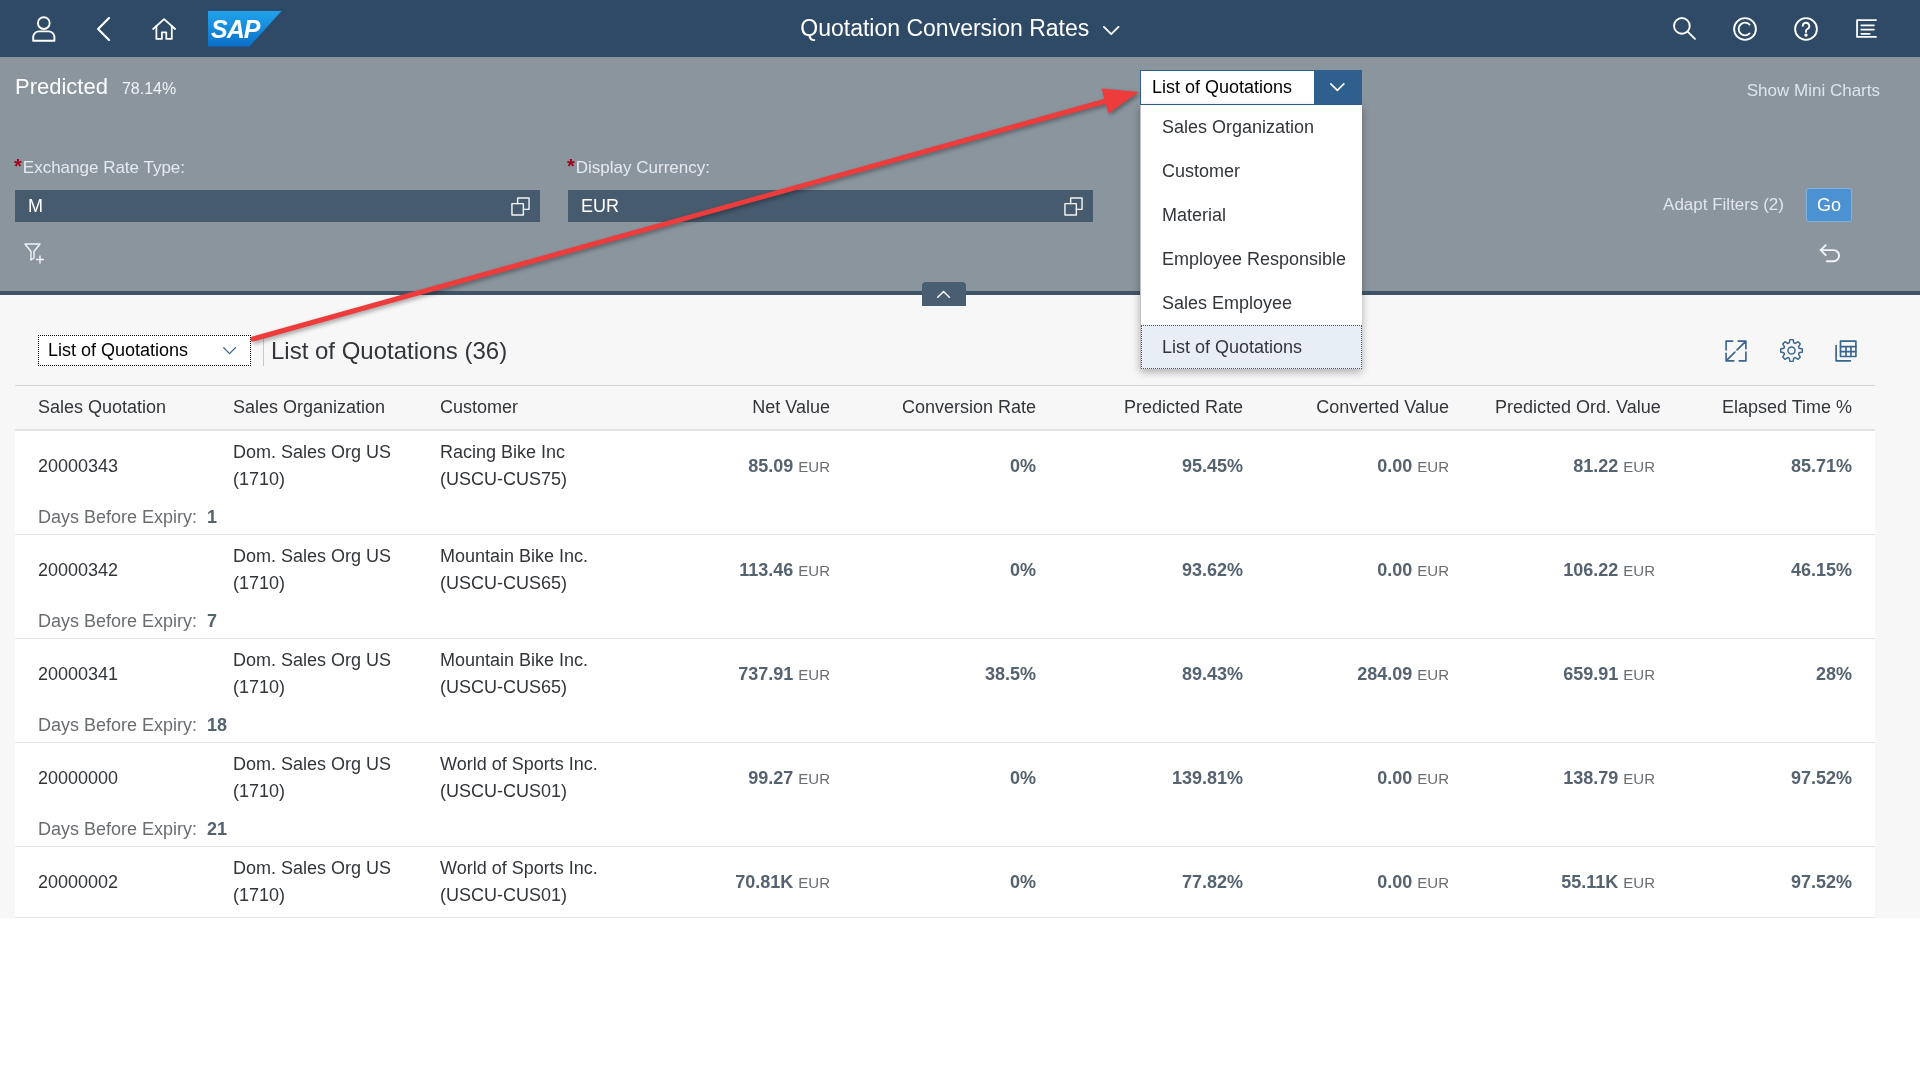 This screenshot has height=1080, width=1920. Describe the element at coordinates (277, 206) in the screenshot. I see `input-field: M` at that location.